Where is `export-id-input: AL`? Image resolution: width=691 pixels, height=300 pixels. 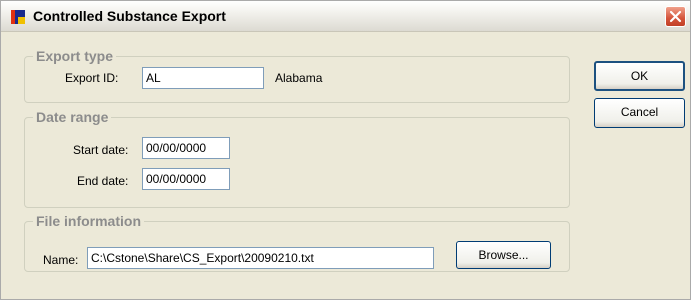
export-id-input: AL is located at coordinates (203, 78).